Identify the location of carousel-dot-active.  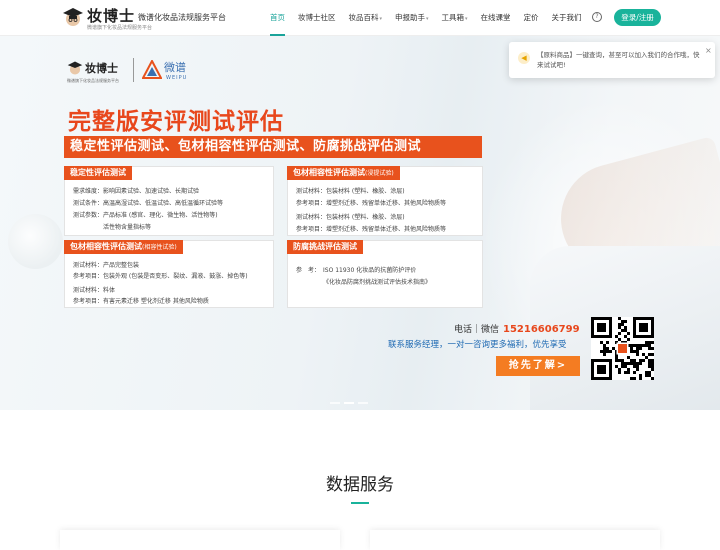
(349, 403).